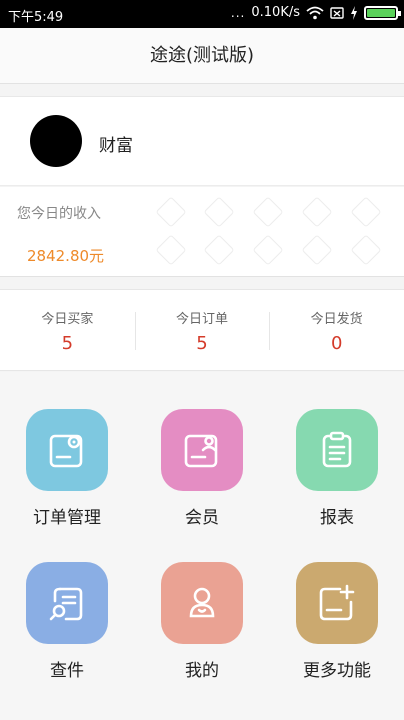 Image resolution: width=404 pixels, height=720 pixels. I want to click on income-panel: 您今日的收入 2842.80元, so click(202, 232).